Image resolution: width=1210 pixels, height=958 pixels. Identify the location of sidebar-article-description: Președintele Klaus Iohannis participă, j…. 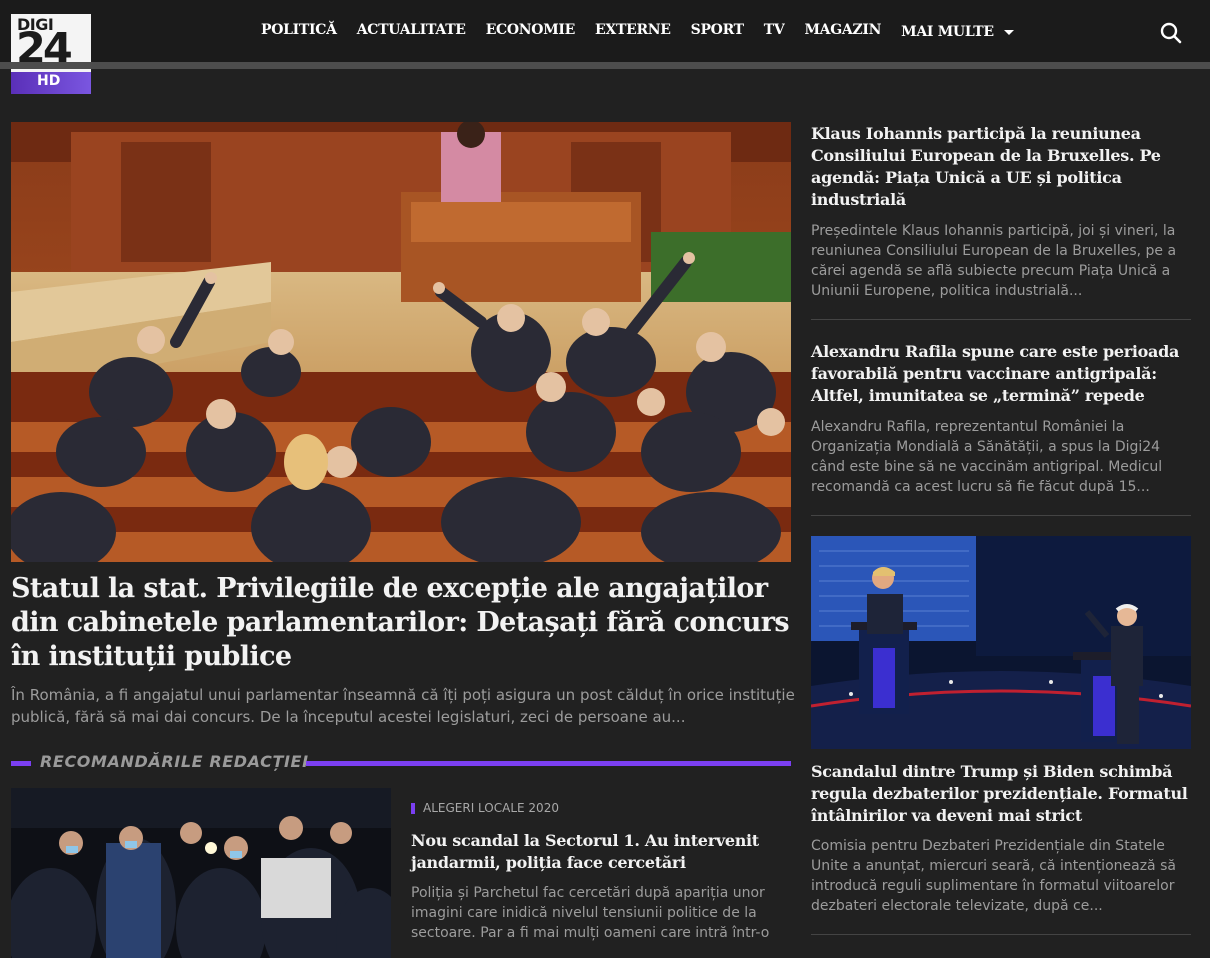
(994, 261).